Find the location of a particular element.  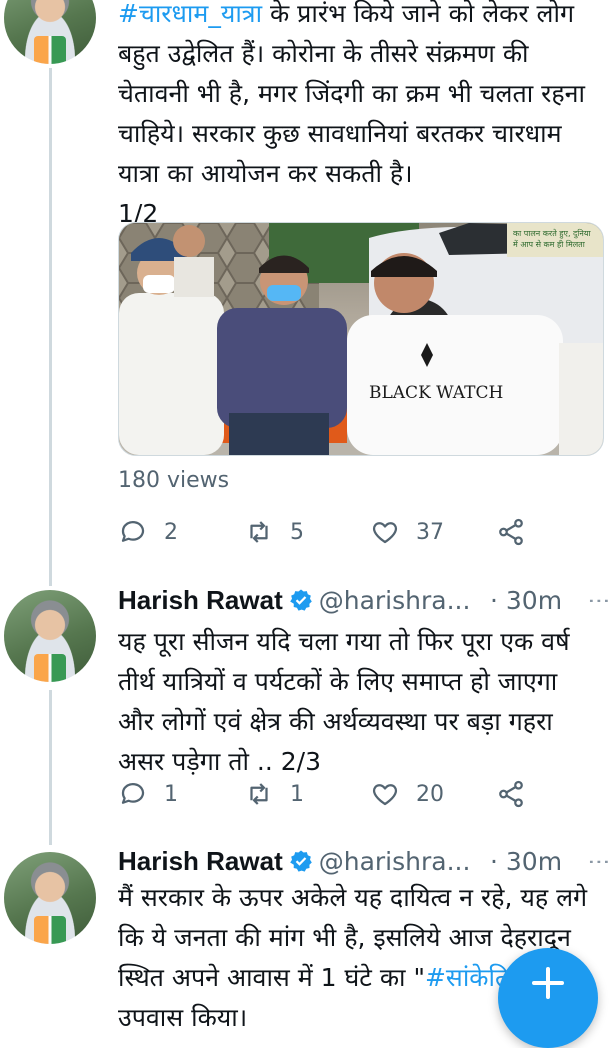

tweet-1-actions: 2 5 37 is located at coordinates (328, 532).